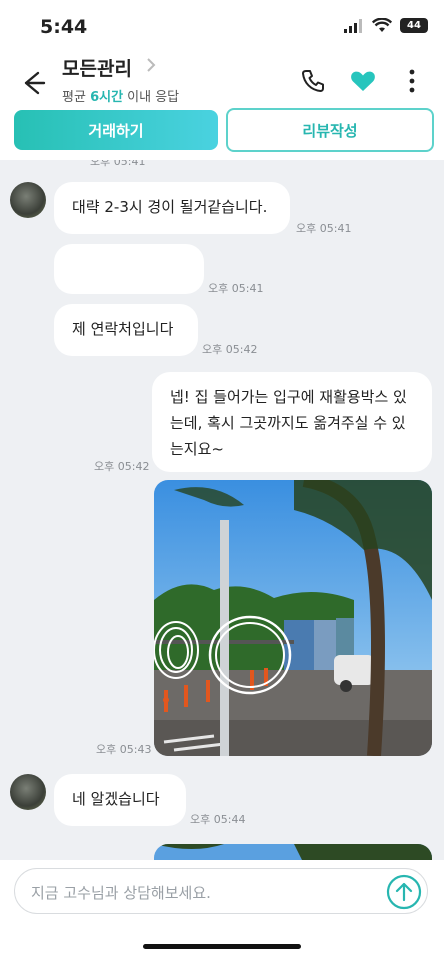 This screenshot has height=960, width=444. What do you see at coordinates (151, 65) in the screenshot?
I see `chevron-right-icon` at bounding box center [151, 65].